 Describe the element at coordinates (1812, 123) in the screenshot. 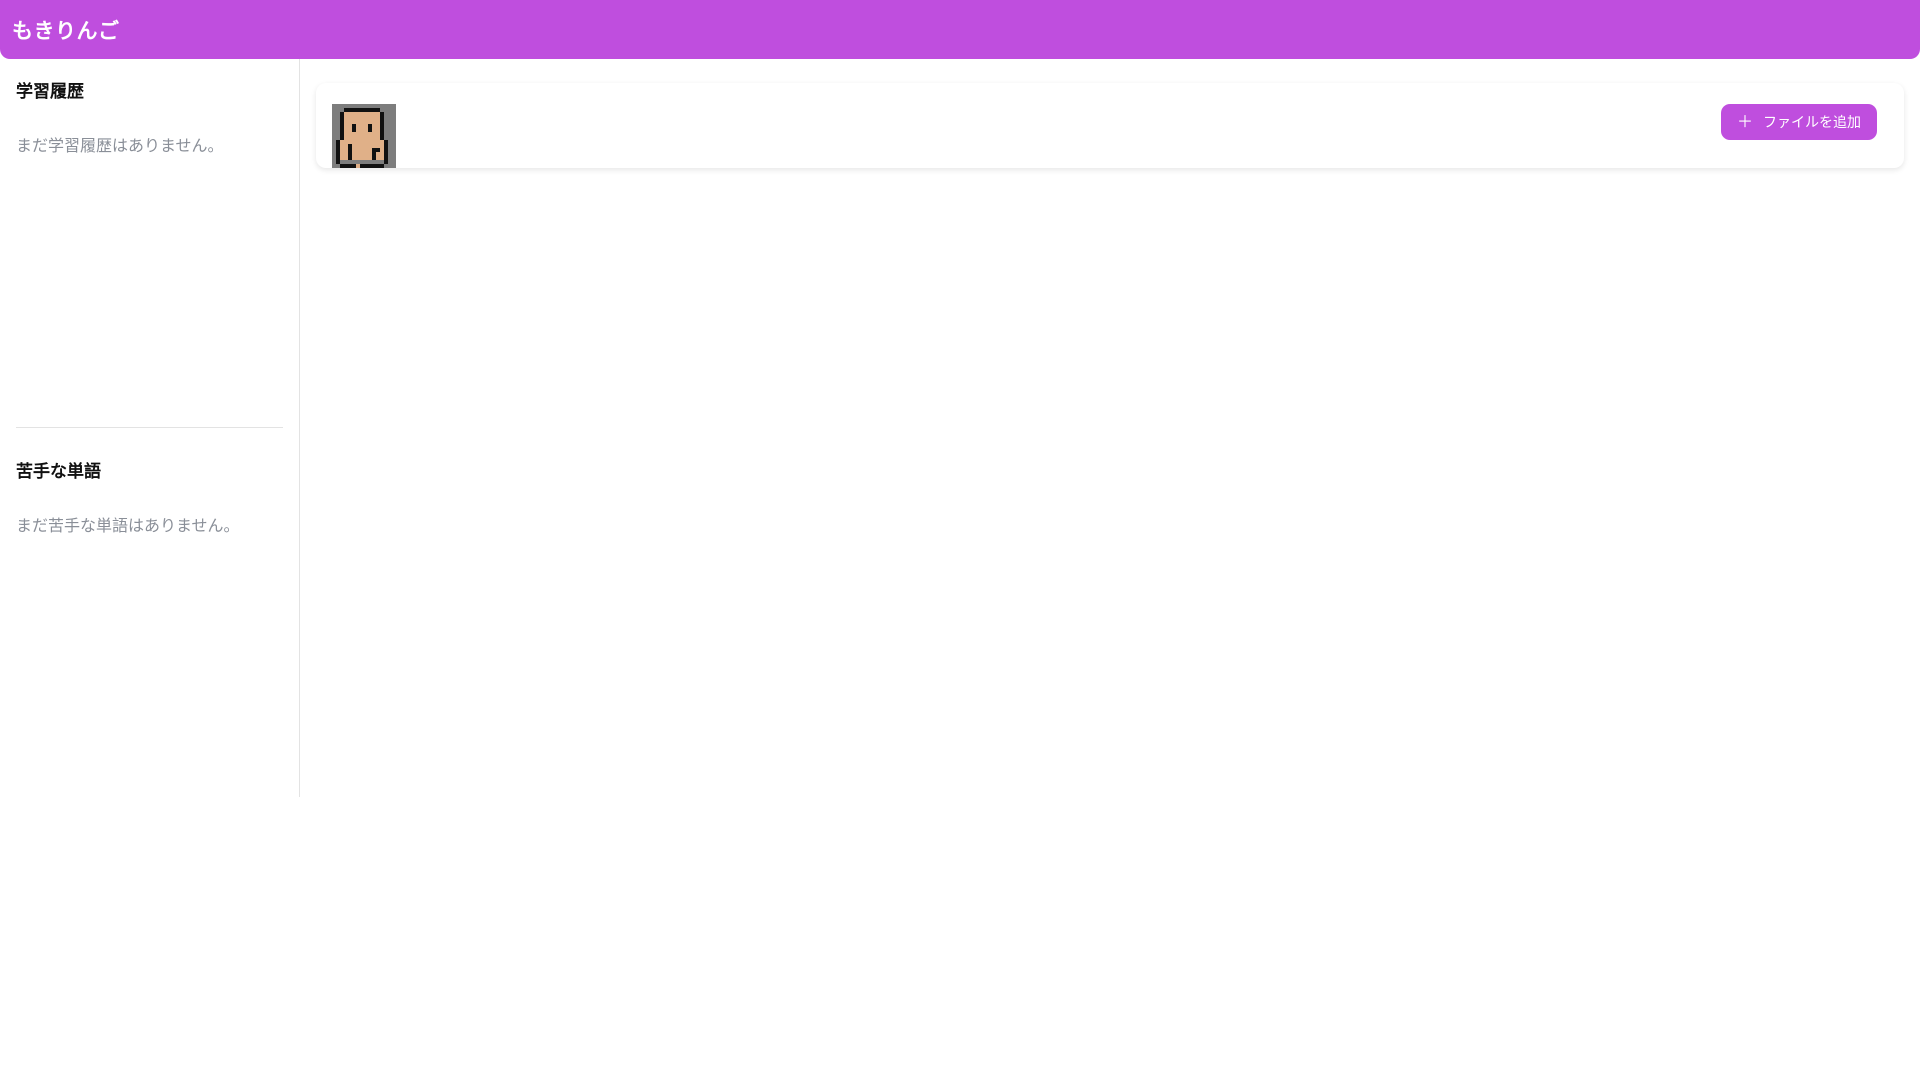

I see `add-file-label: ファイルを追加` at that location.